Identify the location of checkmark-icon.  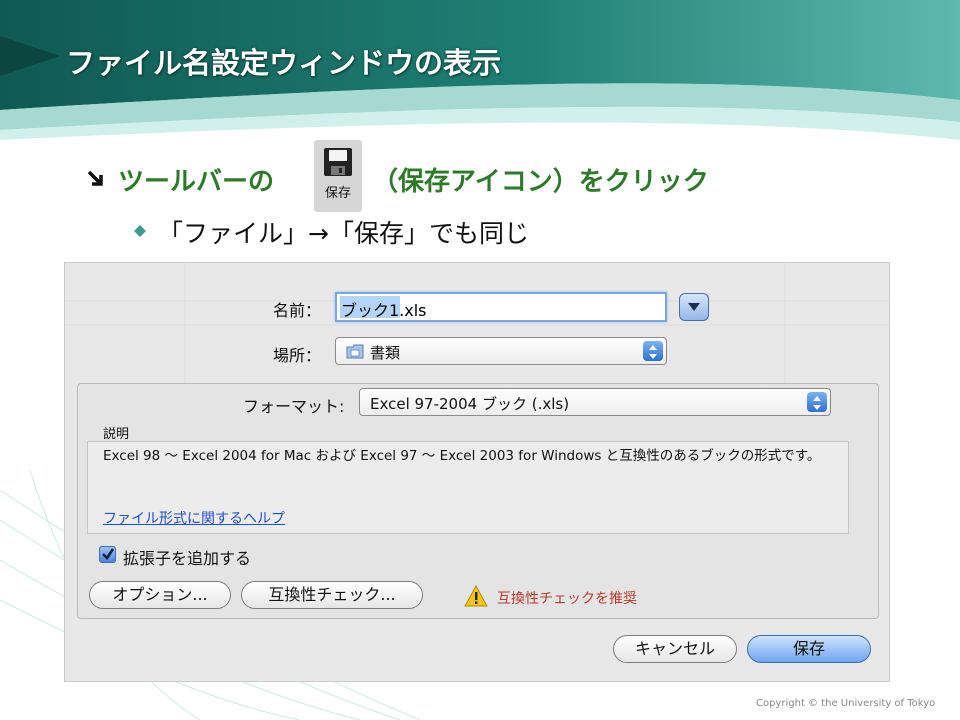
(108, 554).